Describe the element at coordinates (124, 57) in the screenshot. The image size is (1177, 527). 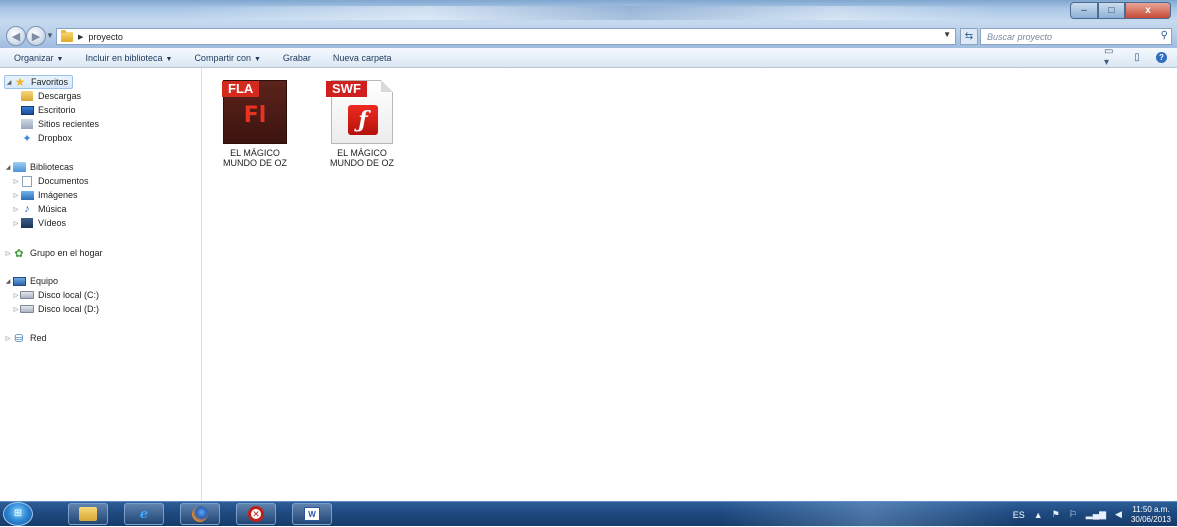
I see `include-in-library-label: Incluir en biblioteca` at that location.